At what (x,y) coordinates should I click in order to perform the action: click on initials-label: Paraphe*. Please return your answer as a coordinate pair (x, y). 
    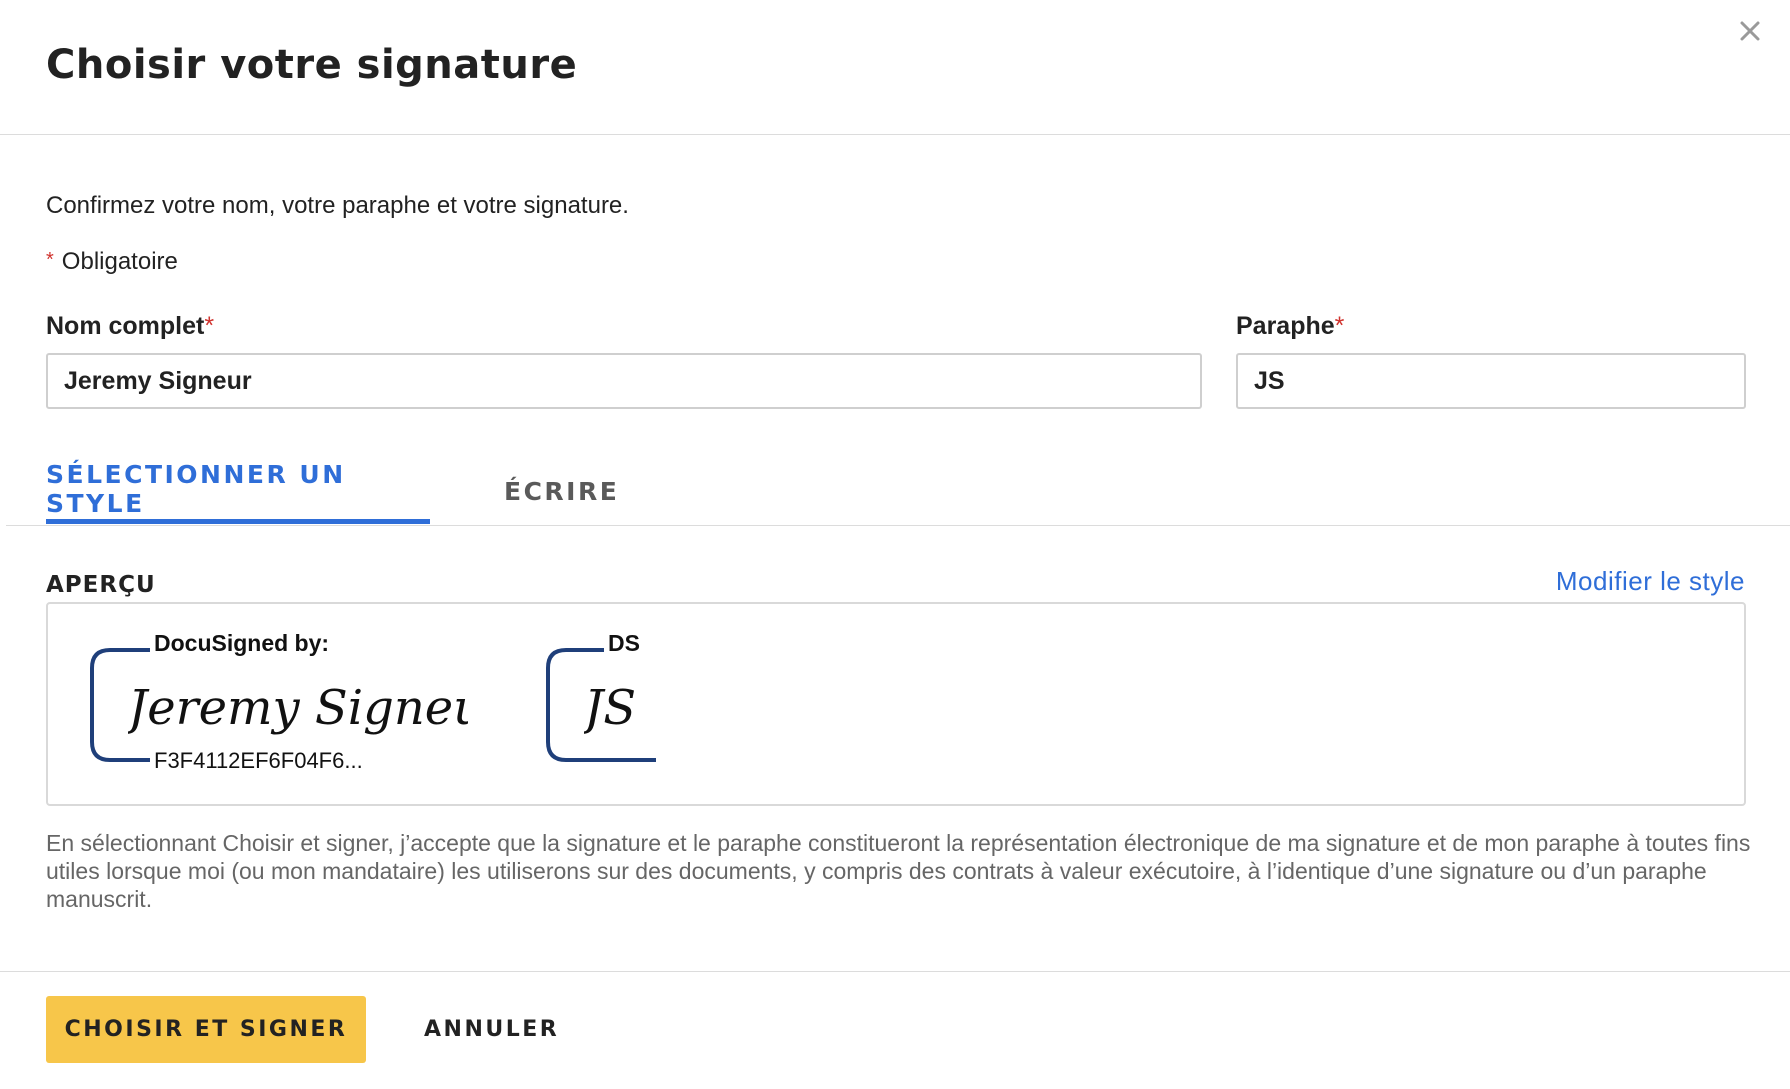
    Looking at the image, I should click on (1290, 326).